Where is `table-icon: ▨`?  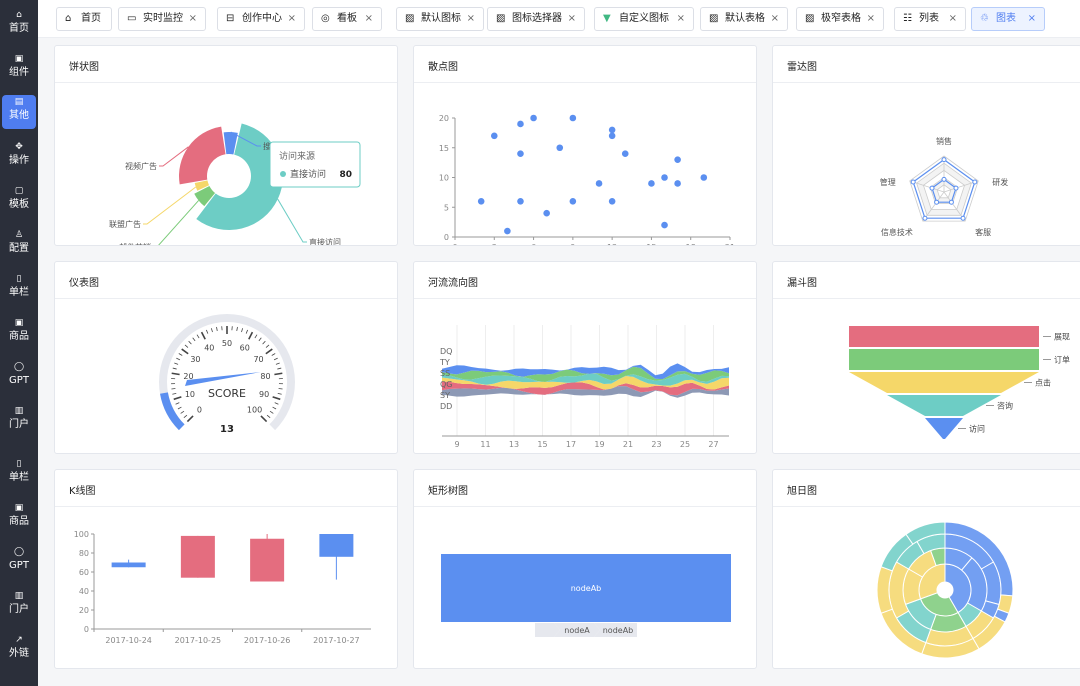 table-icon: ▨ is located at coordinates (714, 18).